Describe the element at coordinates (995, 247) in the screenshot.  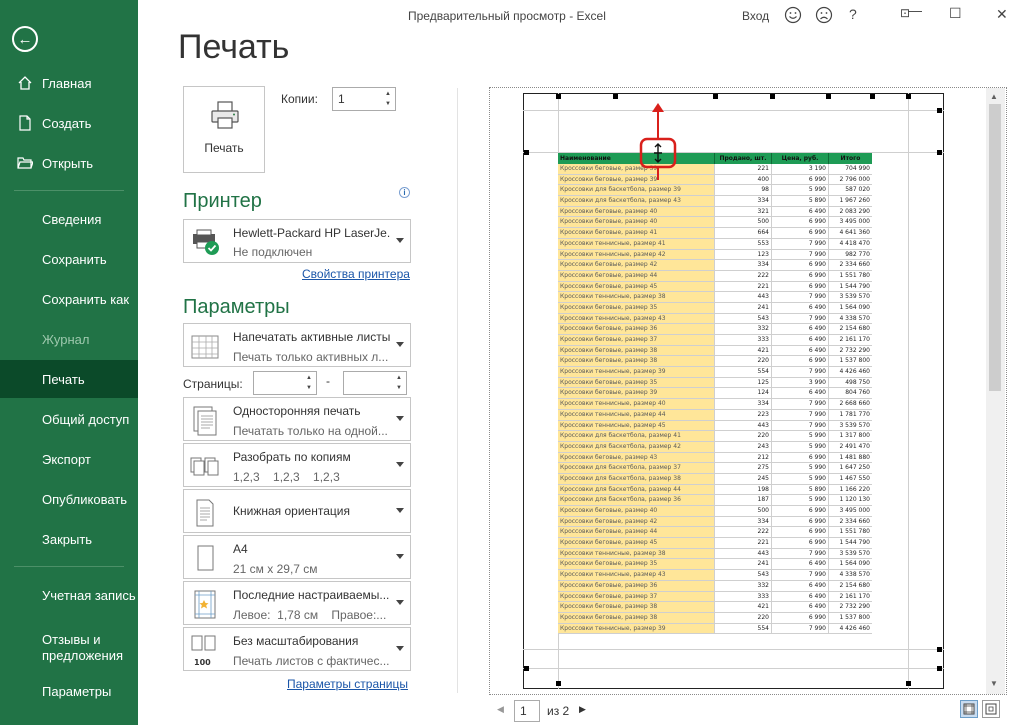
I see `scrollbar-thumb` at that location.